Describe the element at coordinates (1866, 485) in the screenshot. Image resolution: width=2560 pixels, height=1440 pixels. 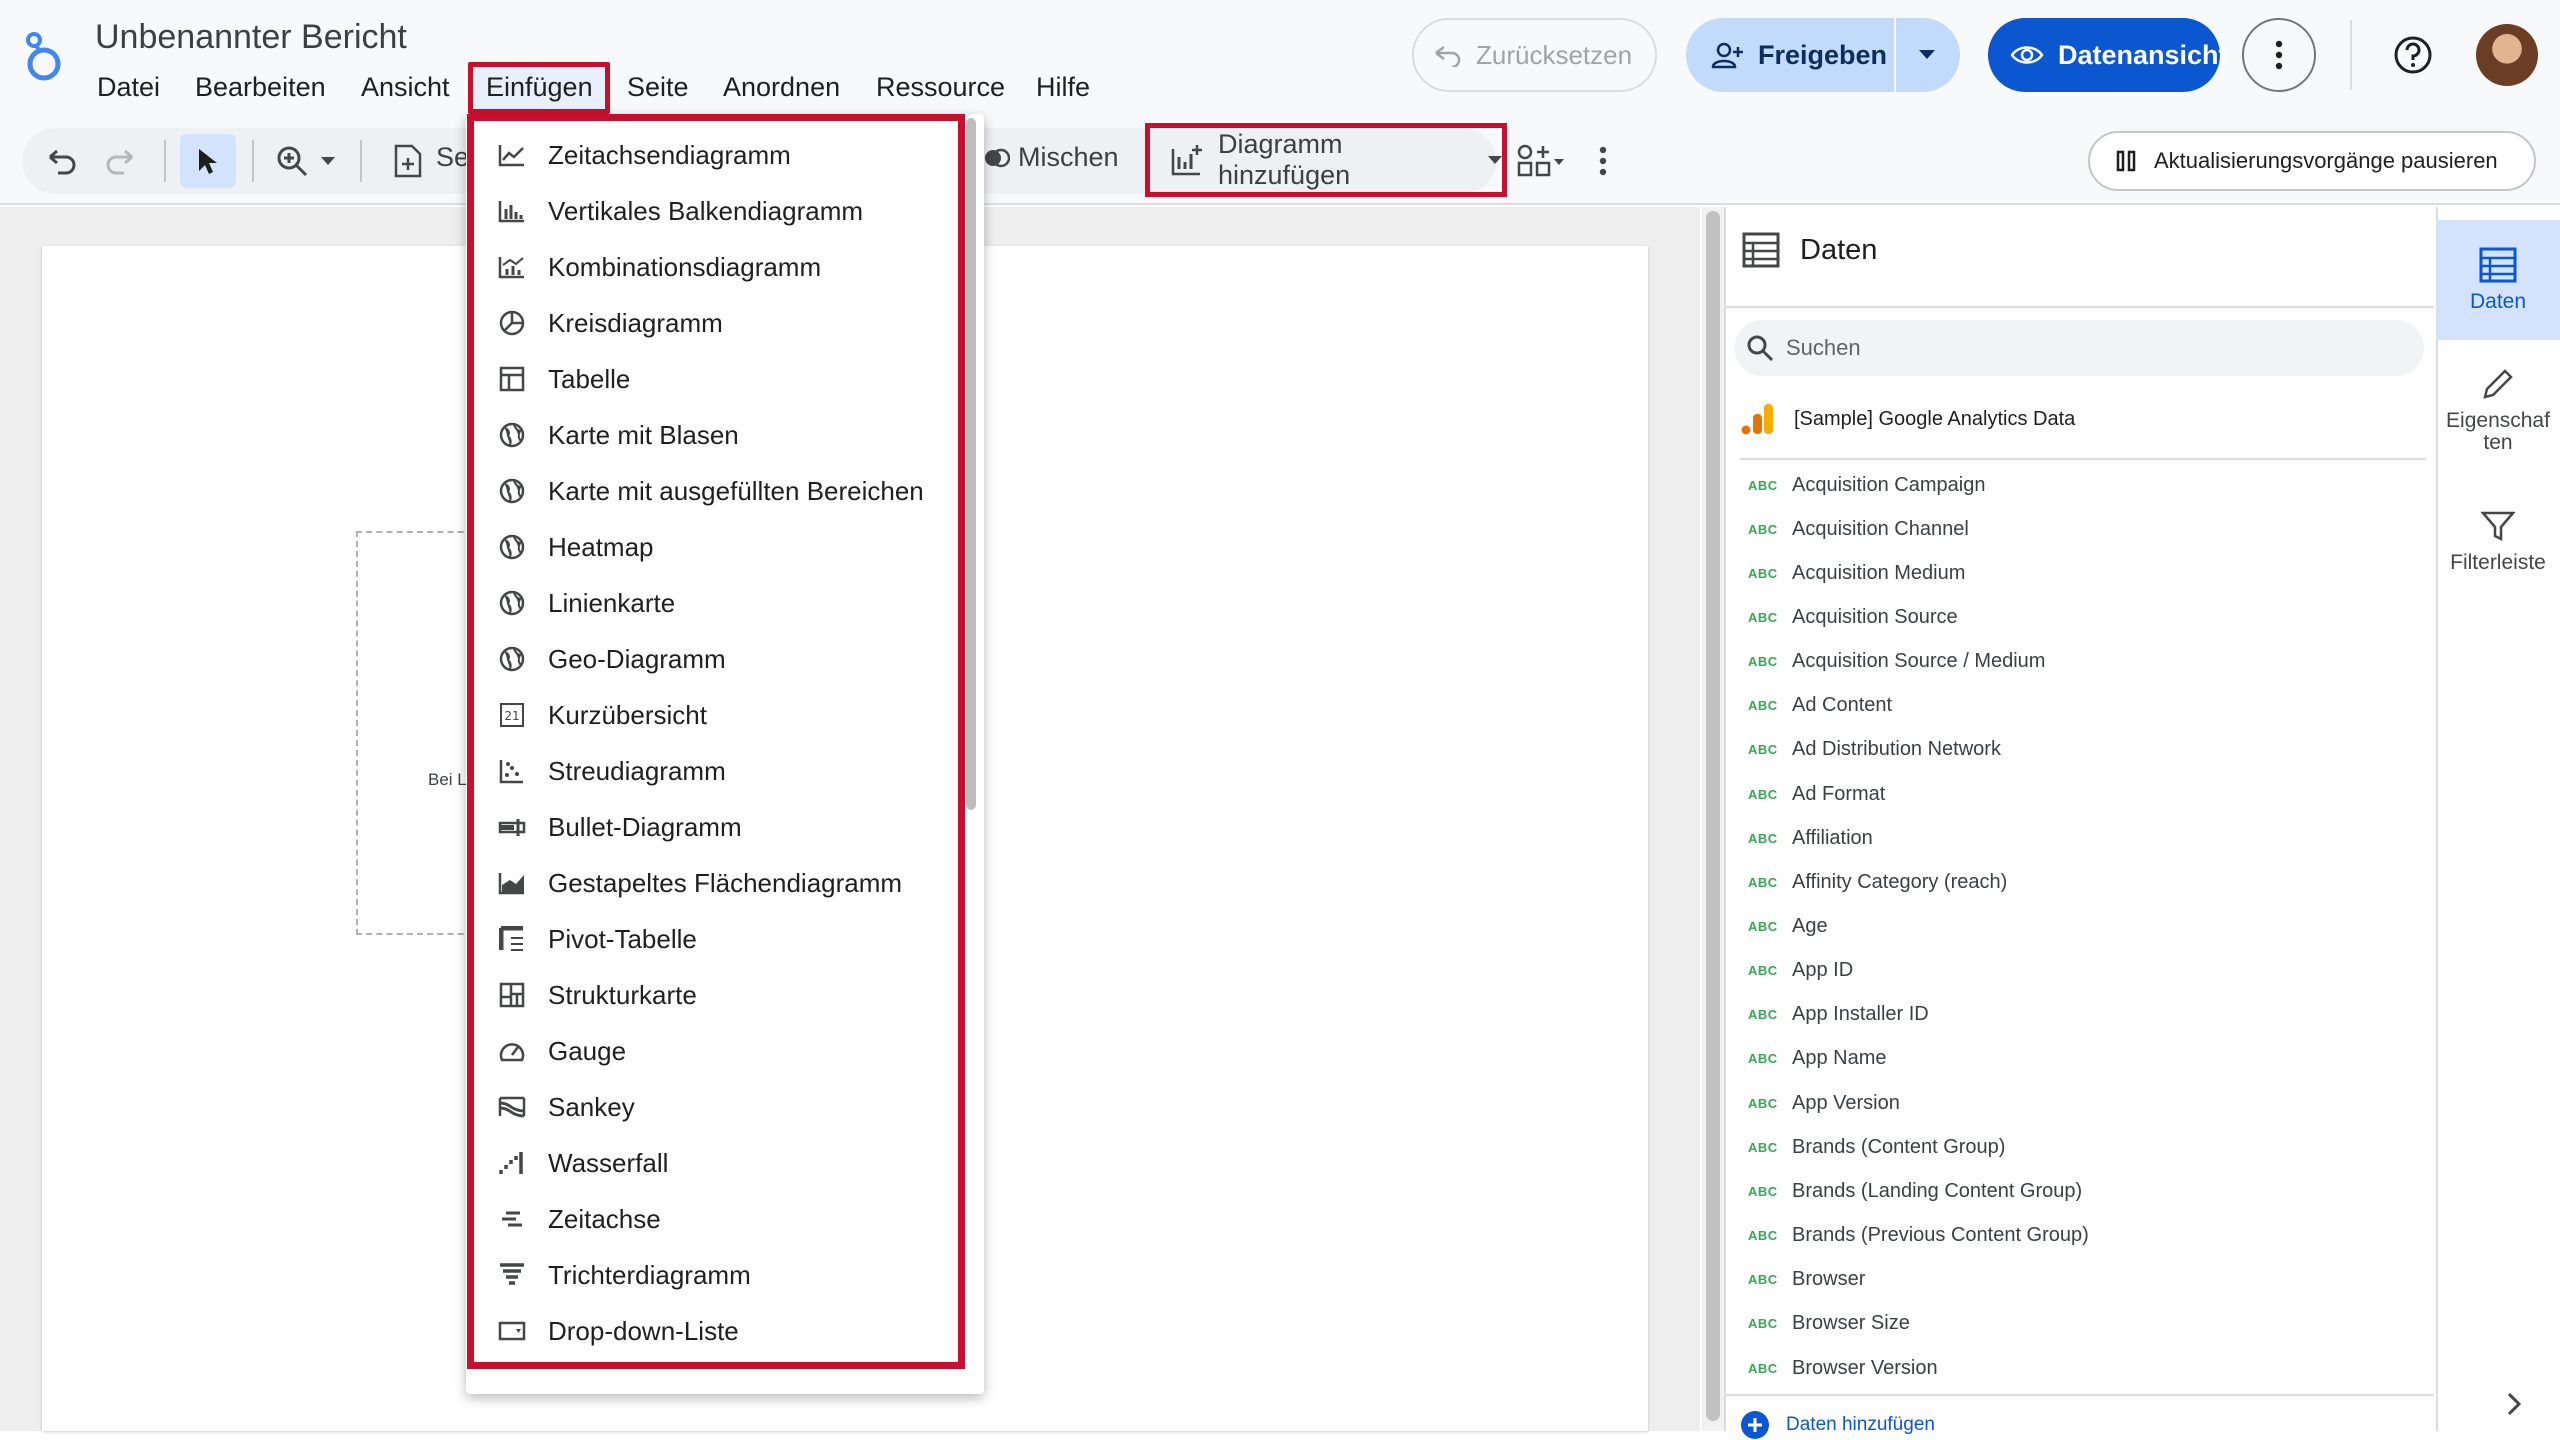
I see `field-item: ABC Acquisition Campaign` at that location.